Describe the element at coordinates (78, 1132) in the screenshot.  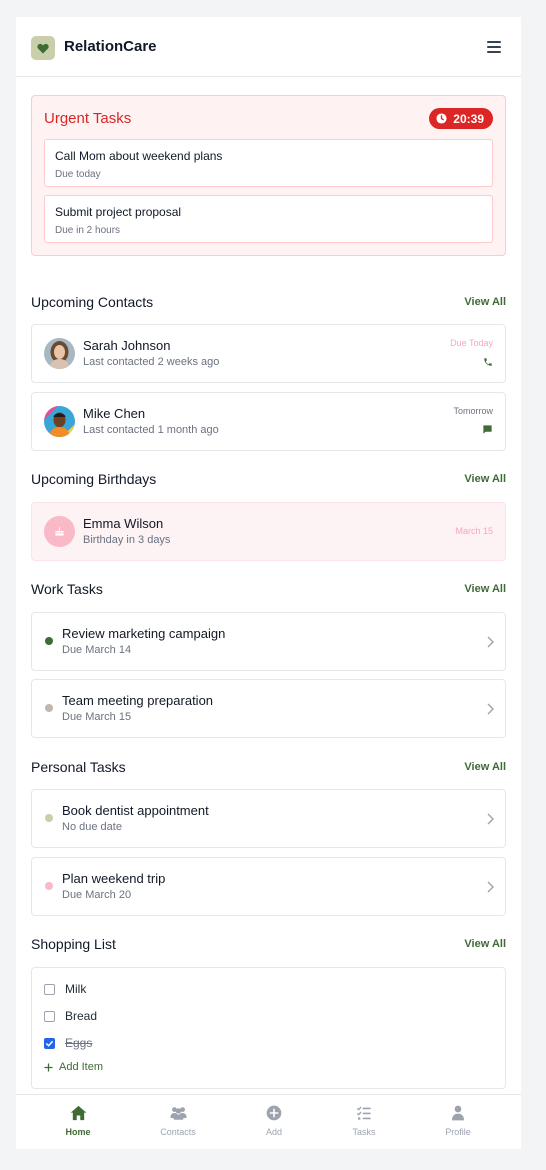
I see `nav-label: Home` at that location.